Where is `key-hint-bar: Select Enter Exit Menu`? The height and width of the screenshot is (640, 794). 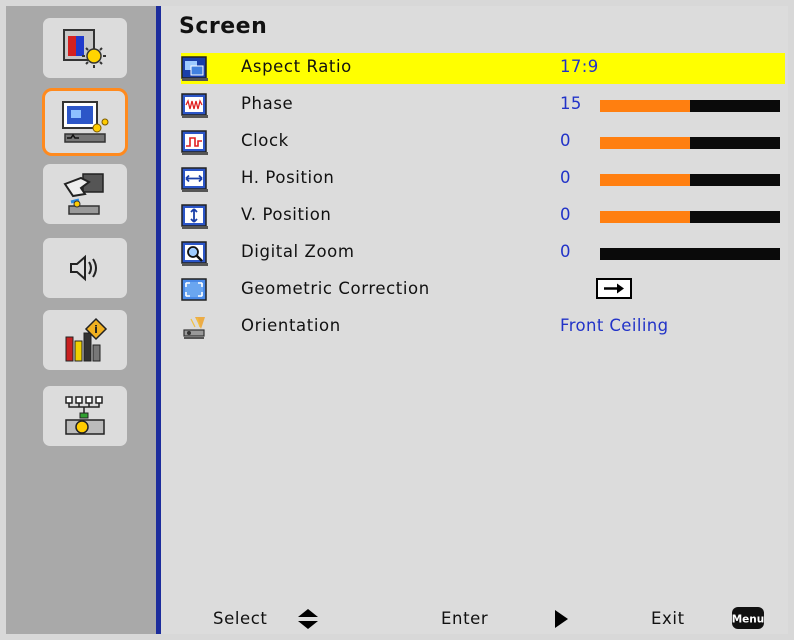 key-hint-bar: Select Enter Exit Menu is located at coordinates (474, 619).